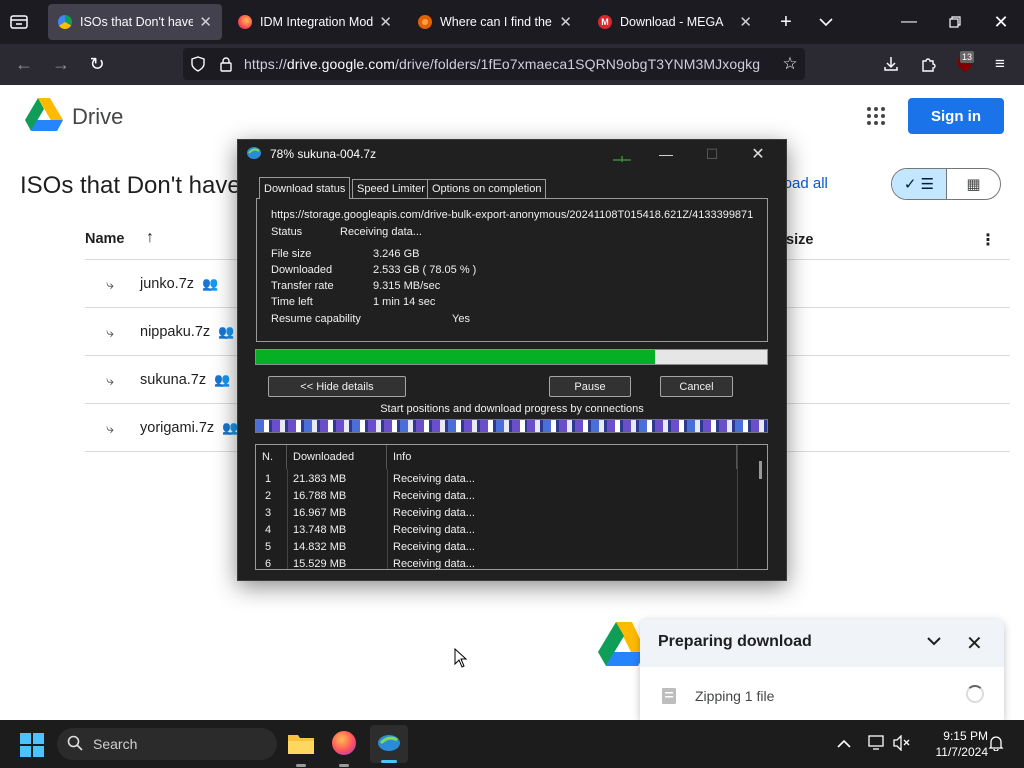 This screenshot has height=768, width=1024. I want to click on mouse-pointer-icon, so click(461, 657).